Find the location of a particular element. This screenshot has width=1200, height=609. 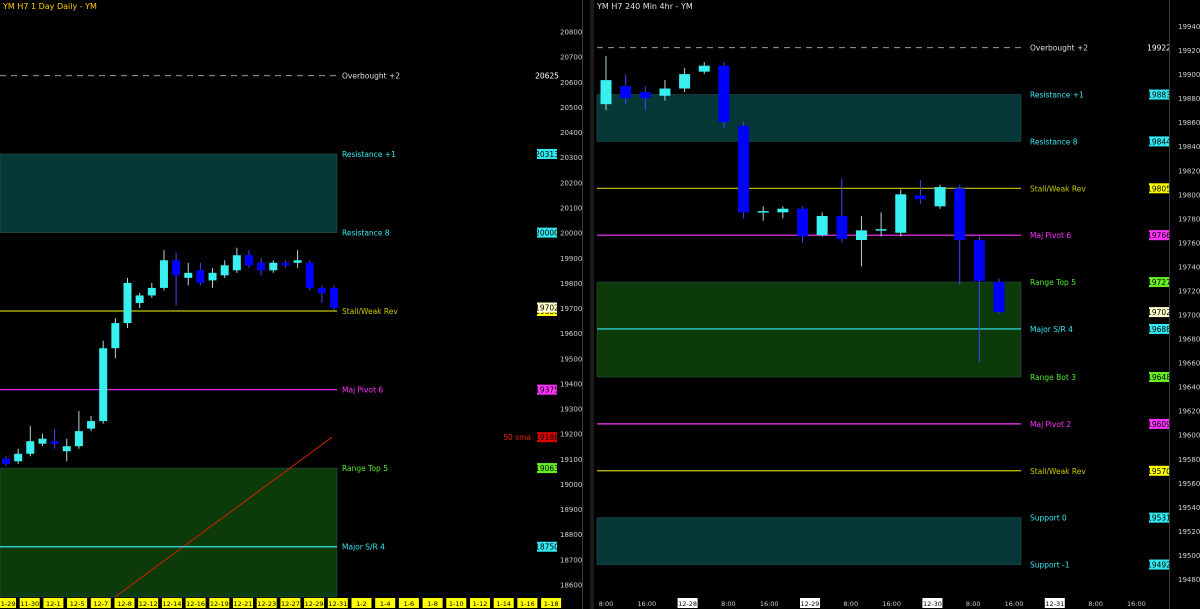

4hr-x-tick-label: 12-30 is located at coordinates (932, 604).